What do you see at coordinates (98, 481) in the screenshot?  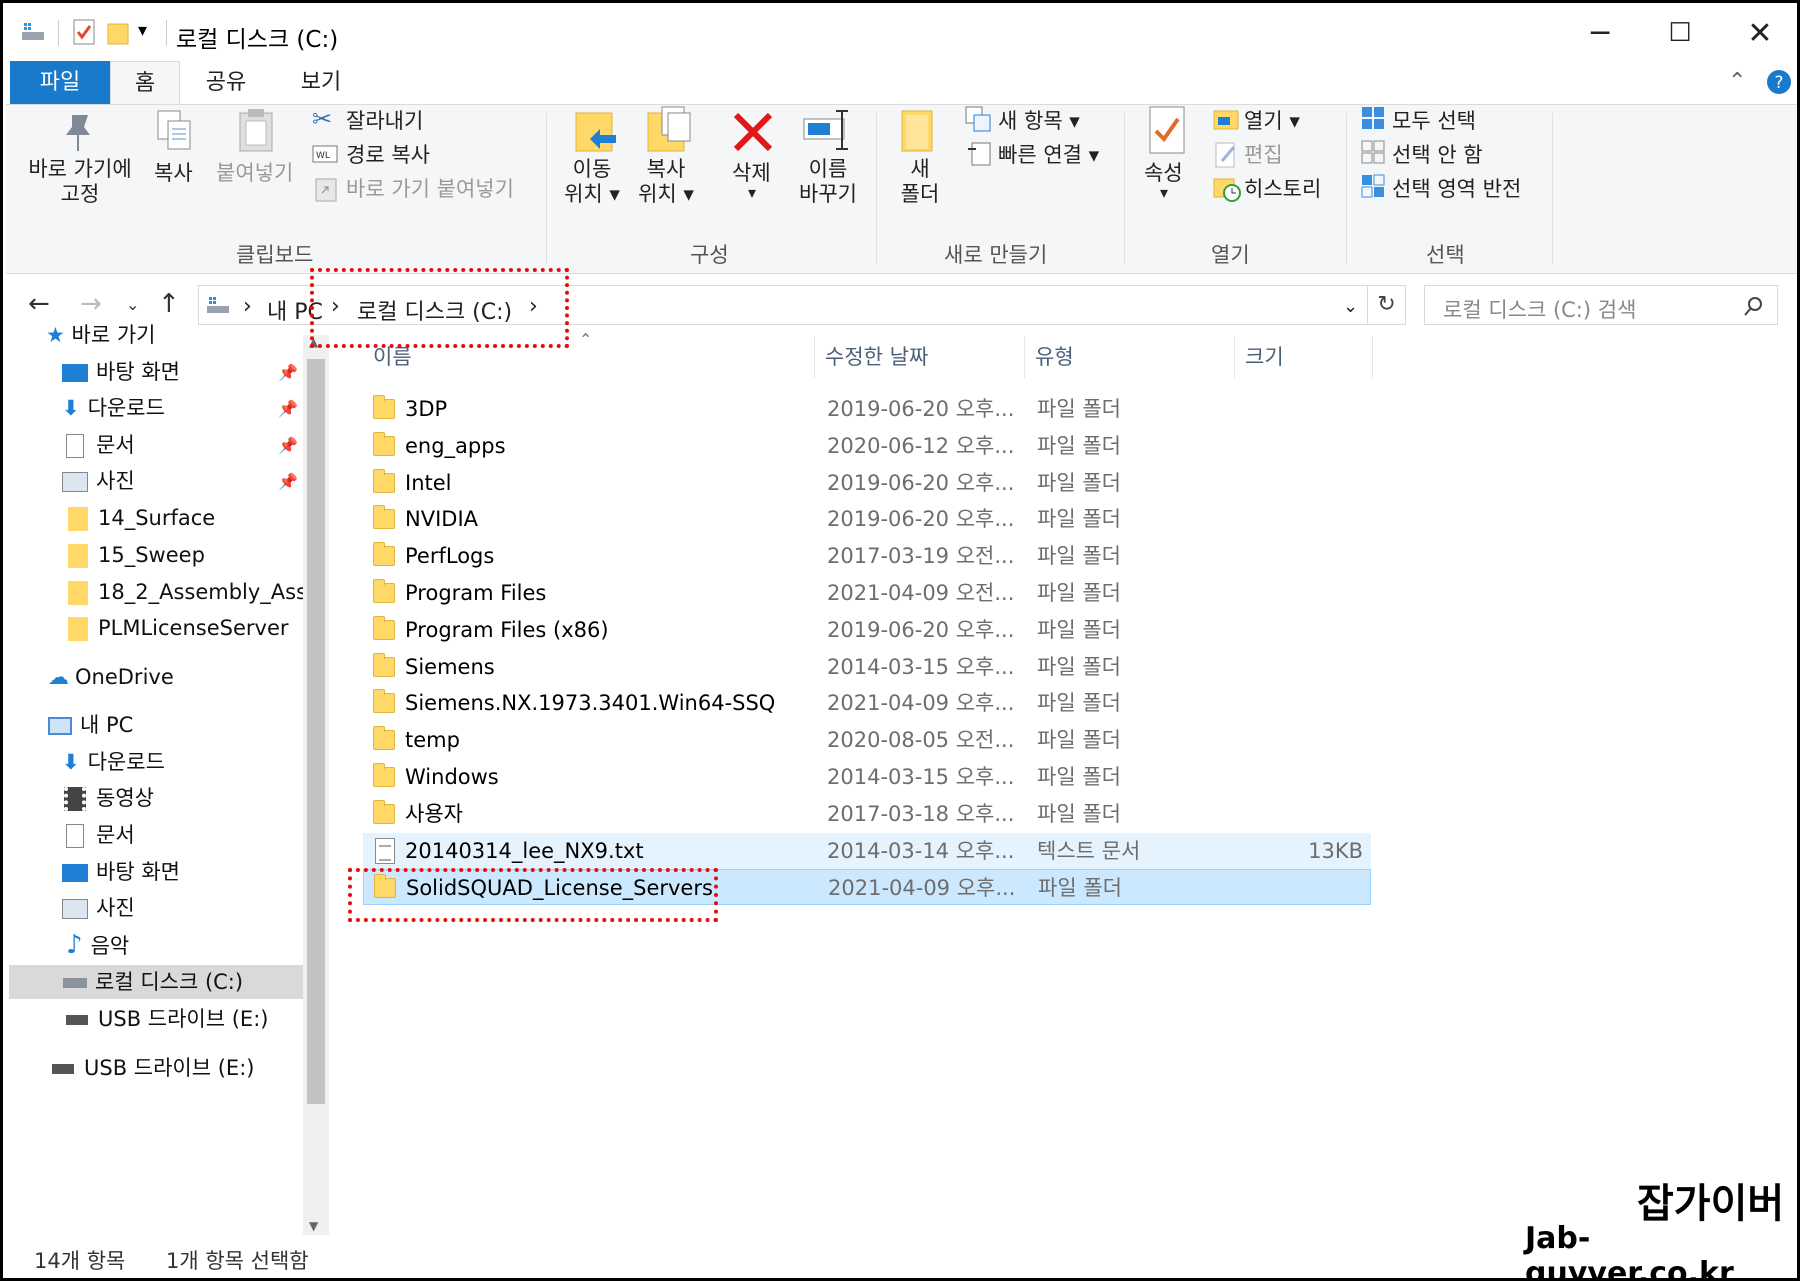 I see `nav-pictures: 사진` at bounding box center [98, 481].